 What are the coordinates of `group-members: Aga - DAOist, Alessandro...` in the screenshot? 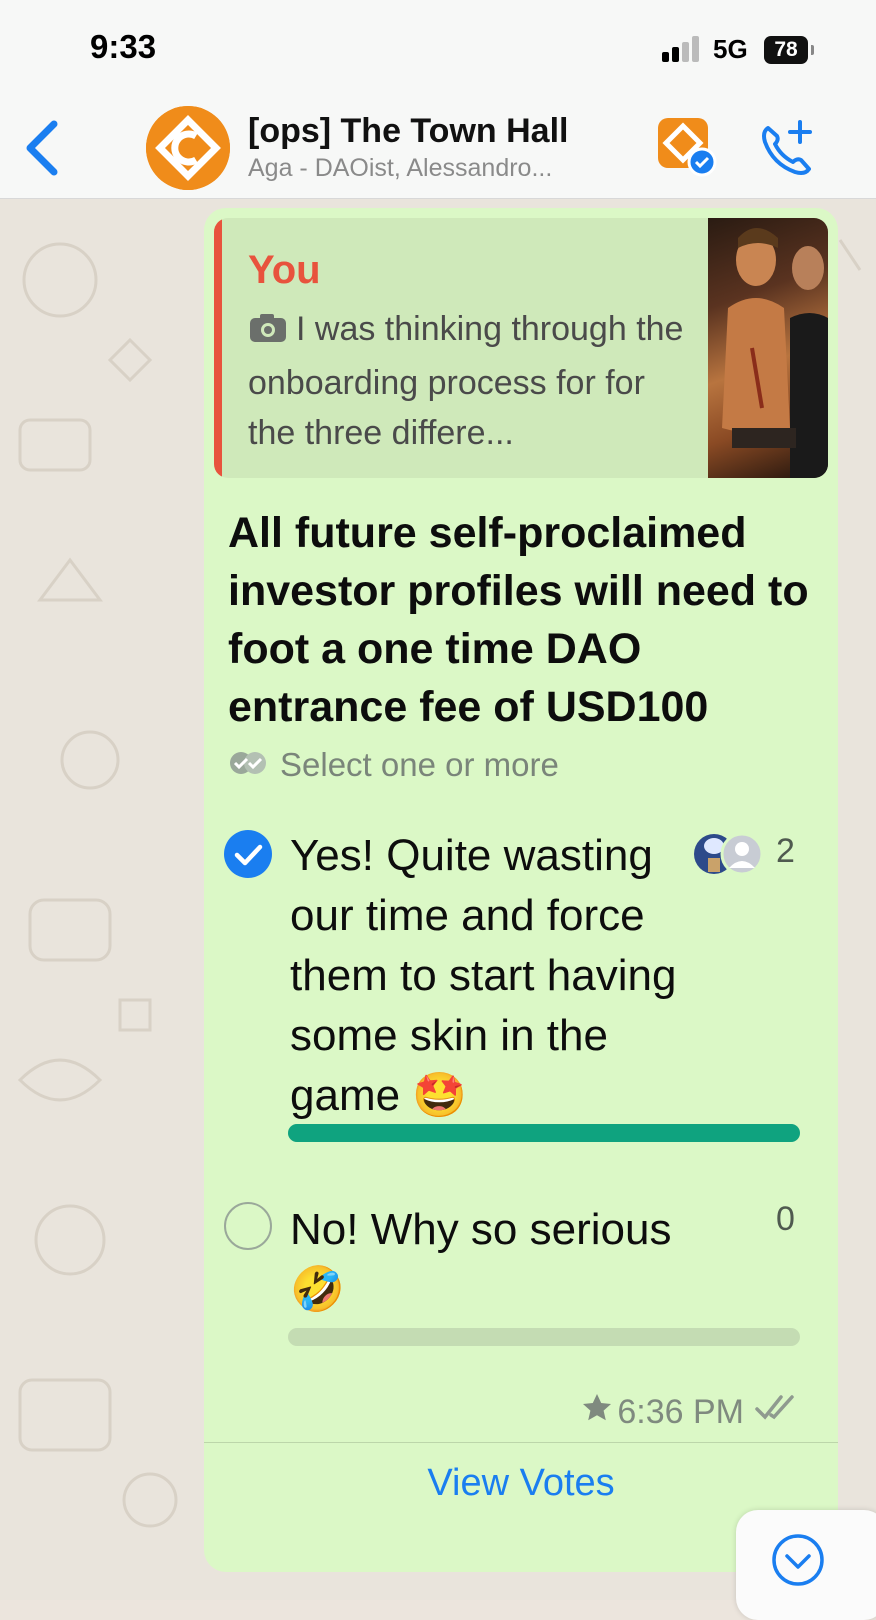 It's located at (400, 168).